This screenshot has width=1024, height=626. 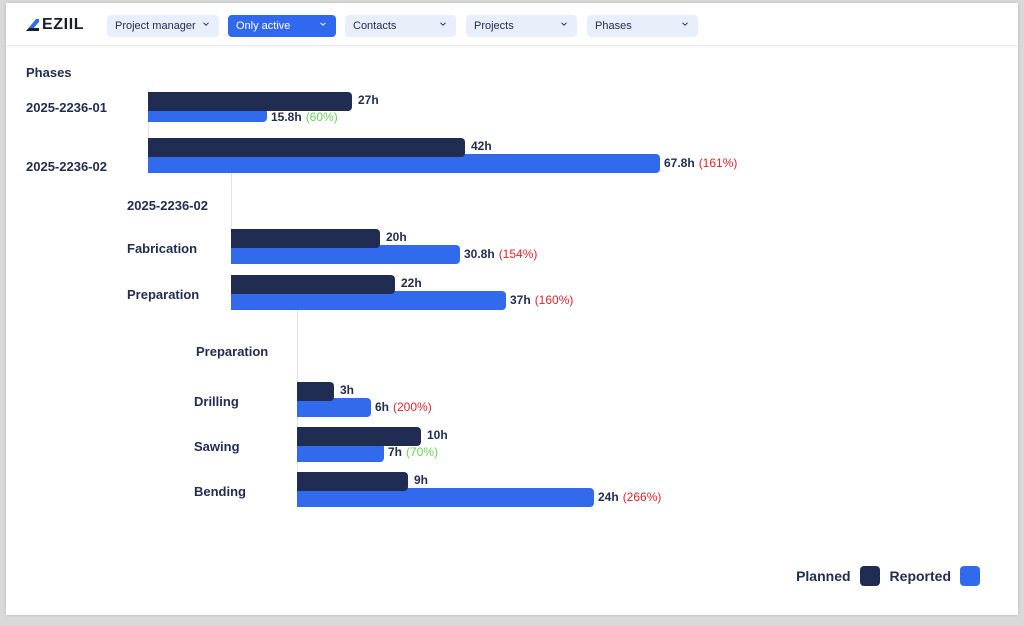 I want to click on reported-value-label: 67.8h (161%), so click(x=700, y=163).